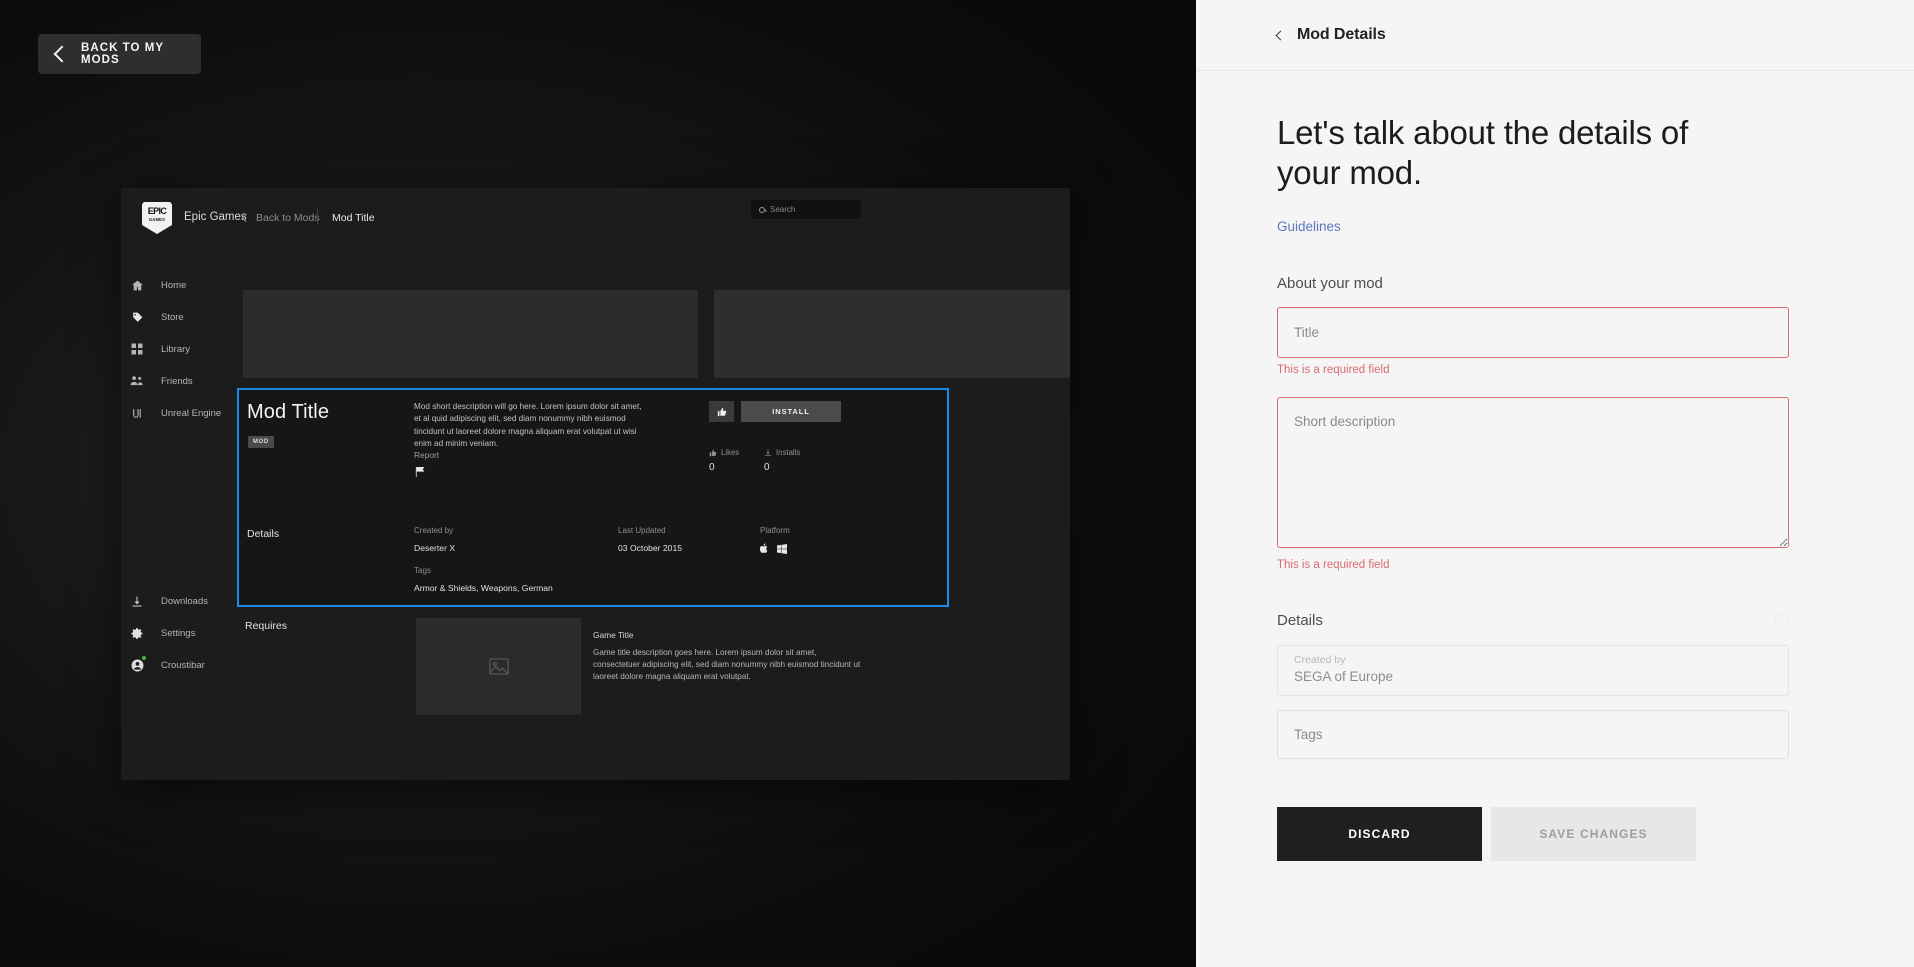  I want to click on platform-label: Platform, so click(775, 530).